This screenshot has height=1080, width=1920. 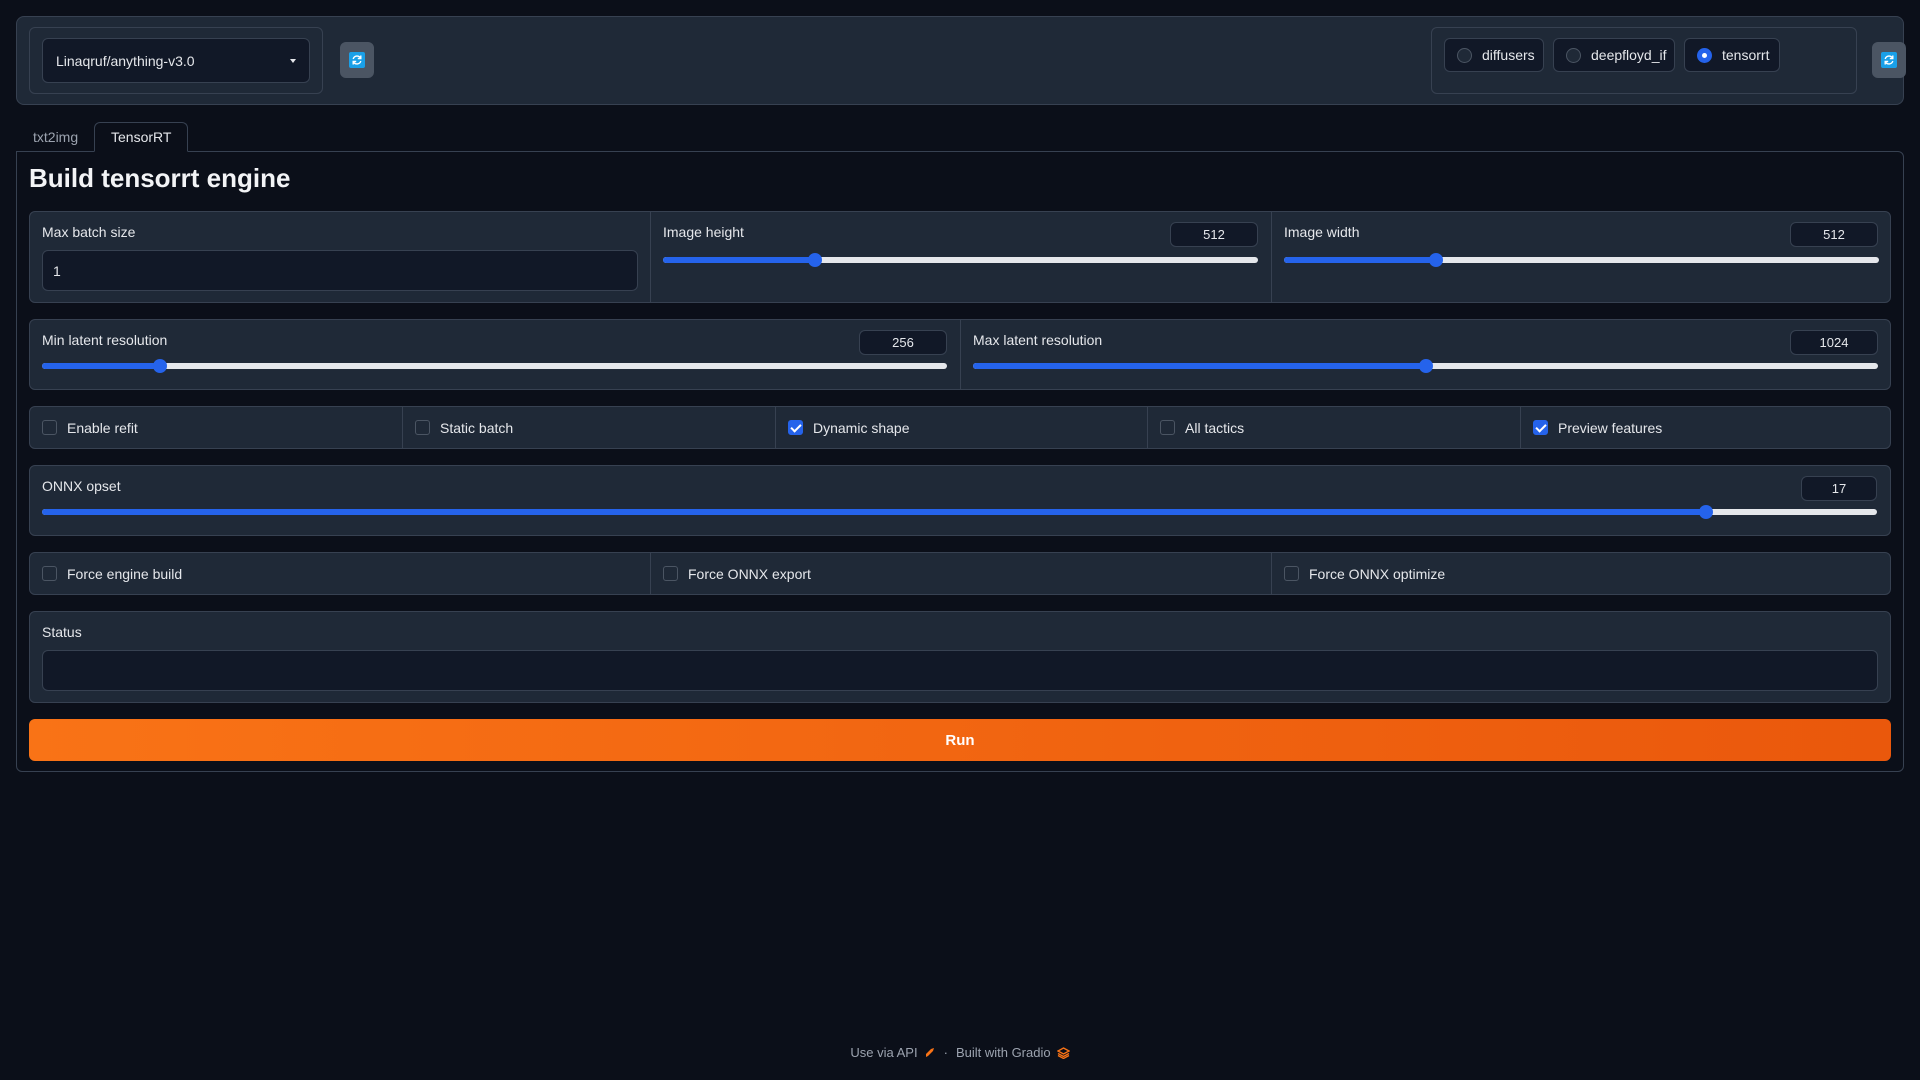 I want to click on image-width-number: 512, so click(x=1834, y=234).